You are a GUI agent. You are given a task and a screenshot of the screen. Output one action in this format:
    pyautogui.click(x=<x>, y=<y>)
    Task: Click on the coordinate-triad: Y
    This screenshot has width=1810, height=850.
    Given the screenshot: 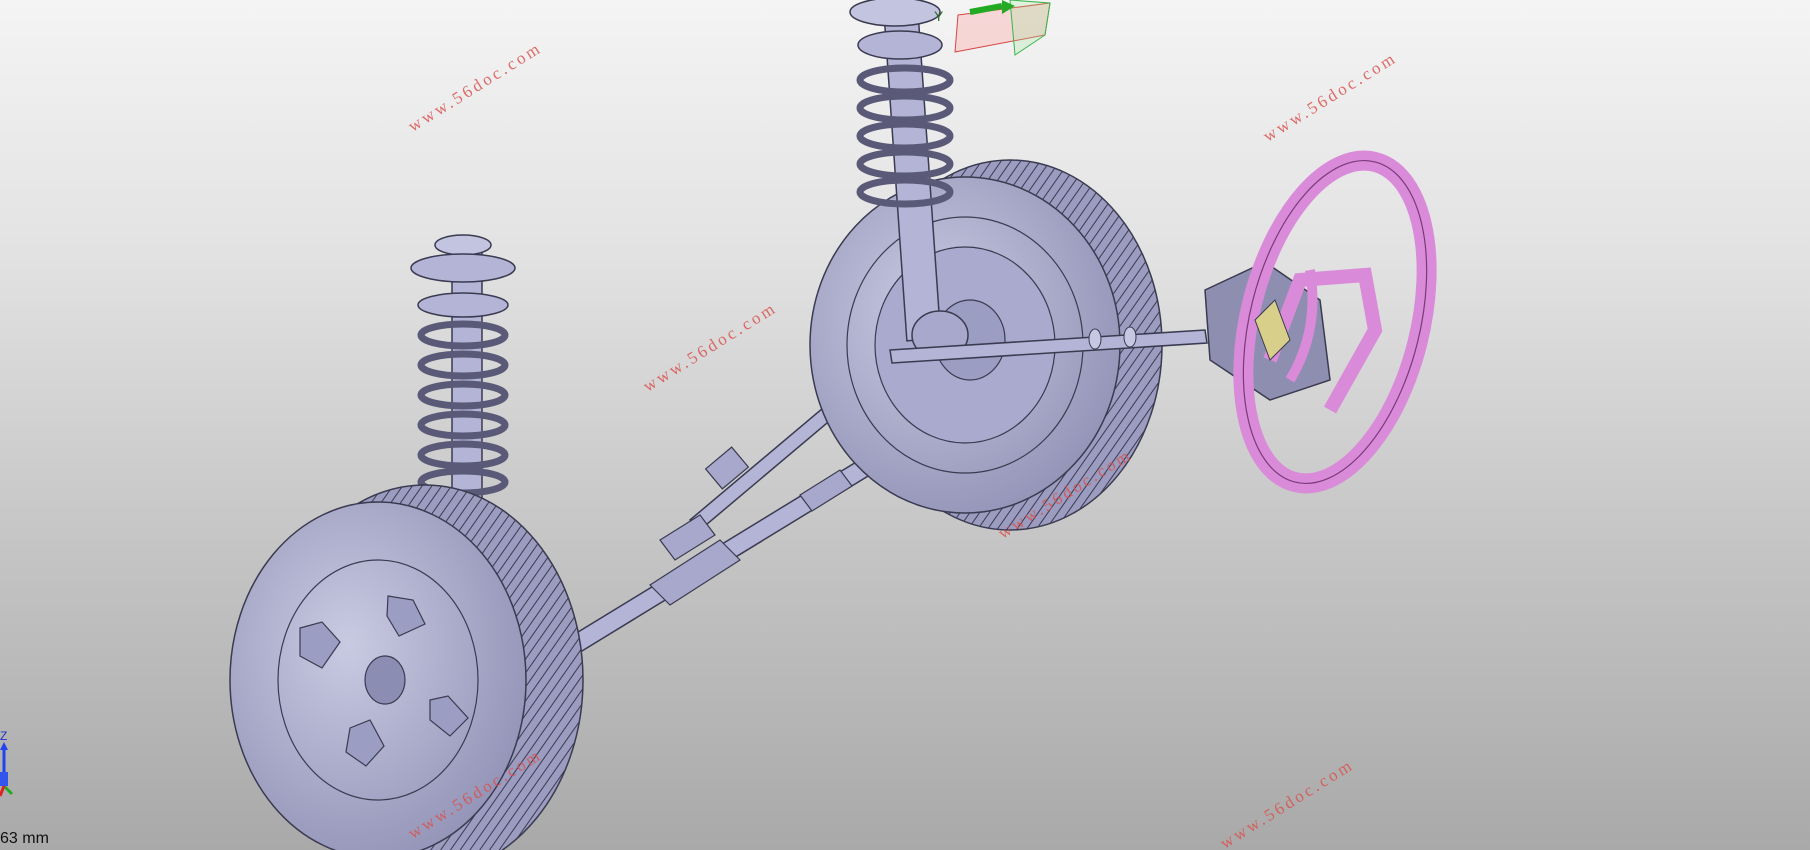 What is the action you would take?
    pyautogui.click(x=992, y=28)
    